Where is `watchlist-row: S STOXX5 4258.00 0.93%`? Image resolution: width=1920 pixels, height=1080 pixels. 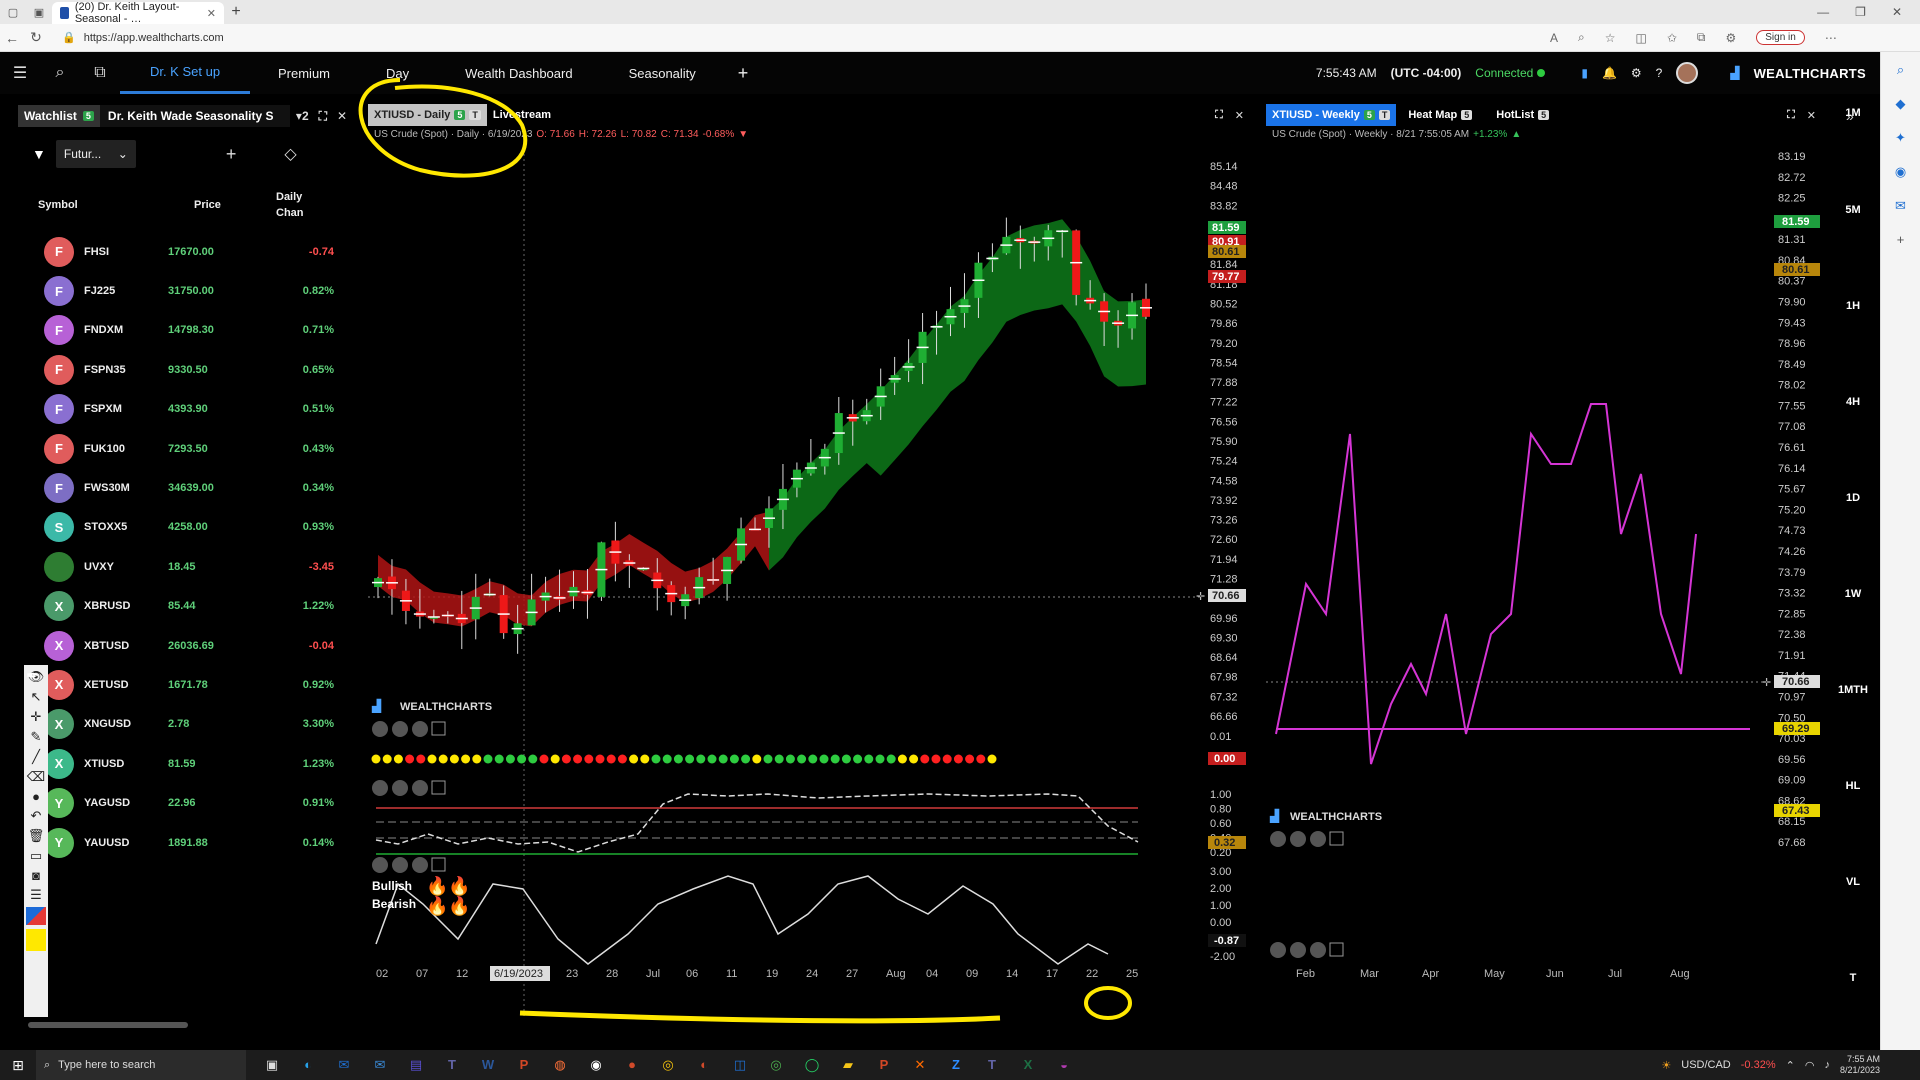
watchlist-row: S STOXX5 4258.00 0.93% is located at coordinates (187, 527).